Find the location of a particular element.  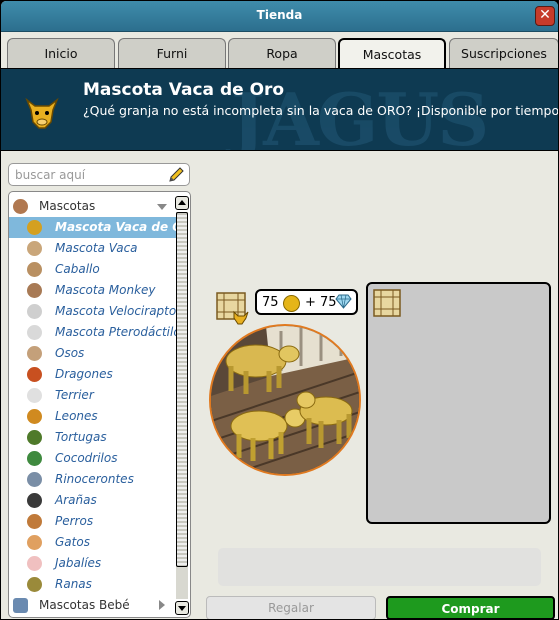

list-item-label: Mascota Pterodáctilo is located at coordinates (118, 332).